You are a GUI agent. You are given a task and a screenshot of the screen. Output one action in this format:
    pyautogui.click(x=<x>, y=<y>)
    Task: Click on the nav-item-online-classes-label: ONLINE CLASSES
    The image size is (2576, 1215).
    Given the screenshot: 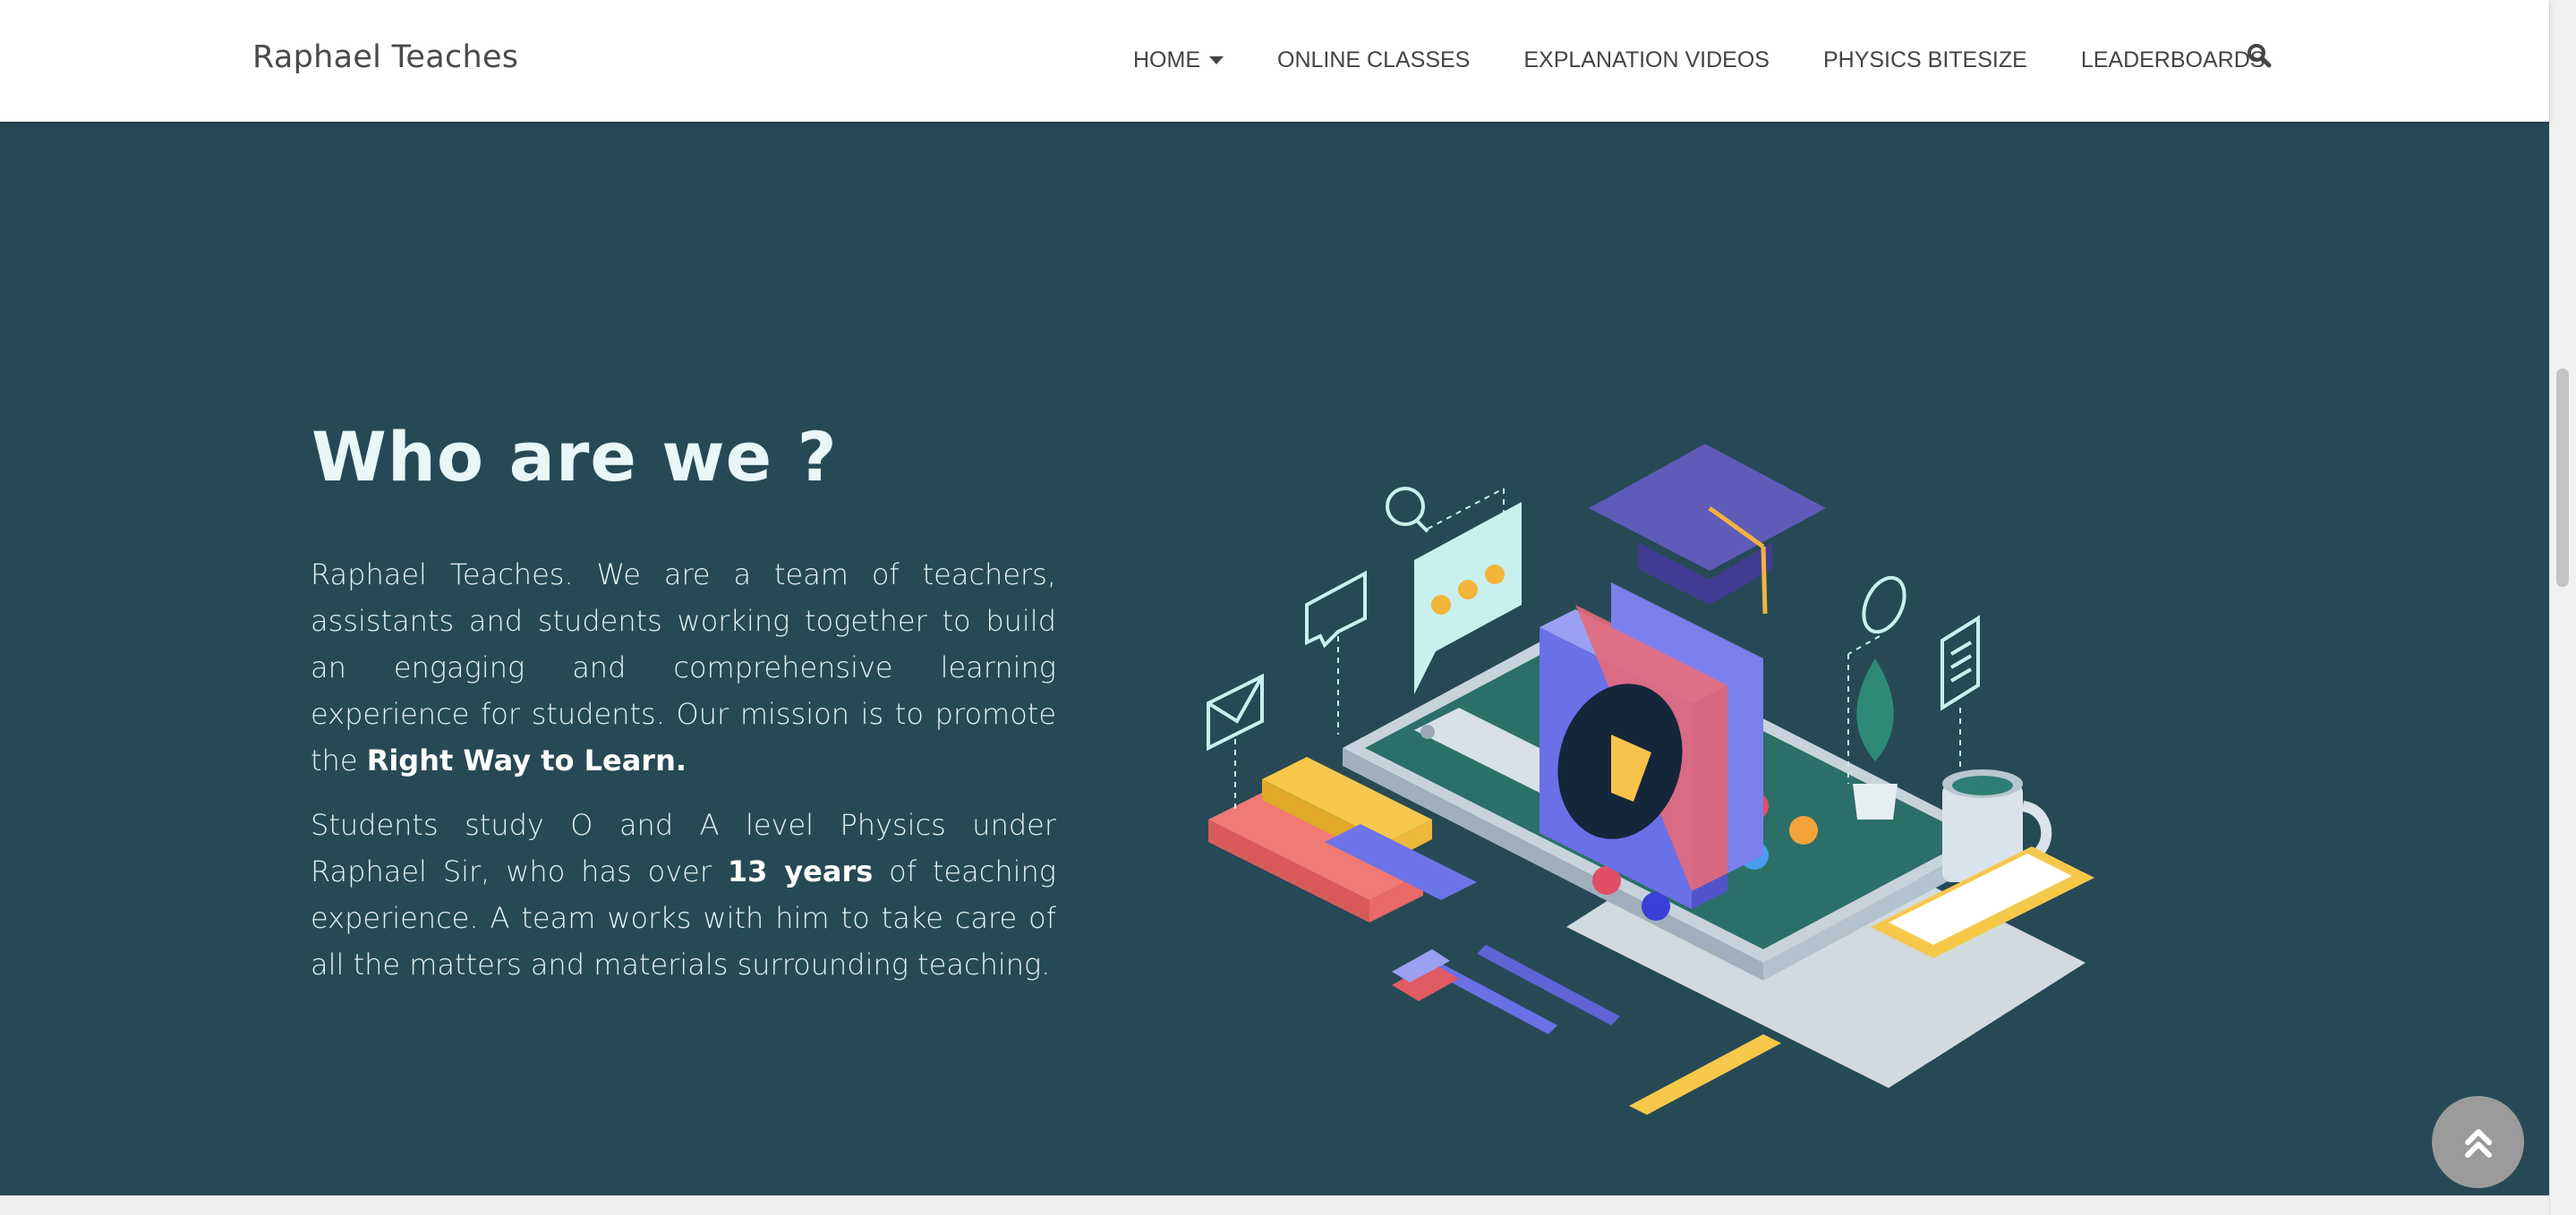 What is the action you would take?
    pyautogui.click(x=1374, y=60)
    